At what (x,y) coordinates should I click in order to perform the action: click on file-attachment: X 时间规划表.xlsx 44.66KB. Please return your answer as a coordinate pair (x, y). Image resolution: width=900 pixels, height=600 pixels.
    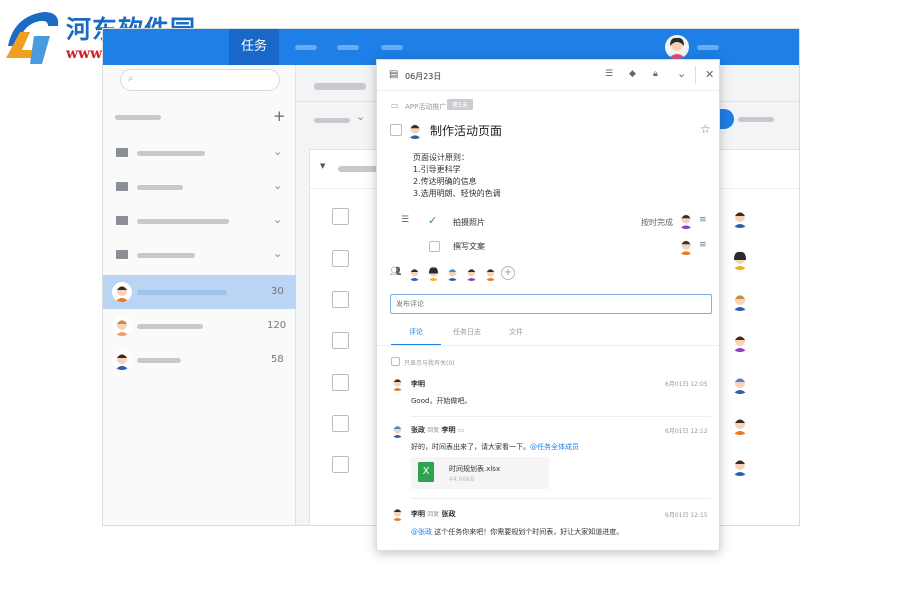
    Looking at the image, I should click on (480, 473).